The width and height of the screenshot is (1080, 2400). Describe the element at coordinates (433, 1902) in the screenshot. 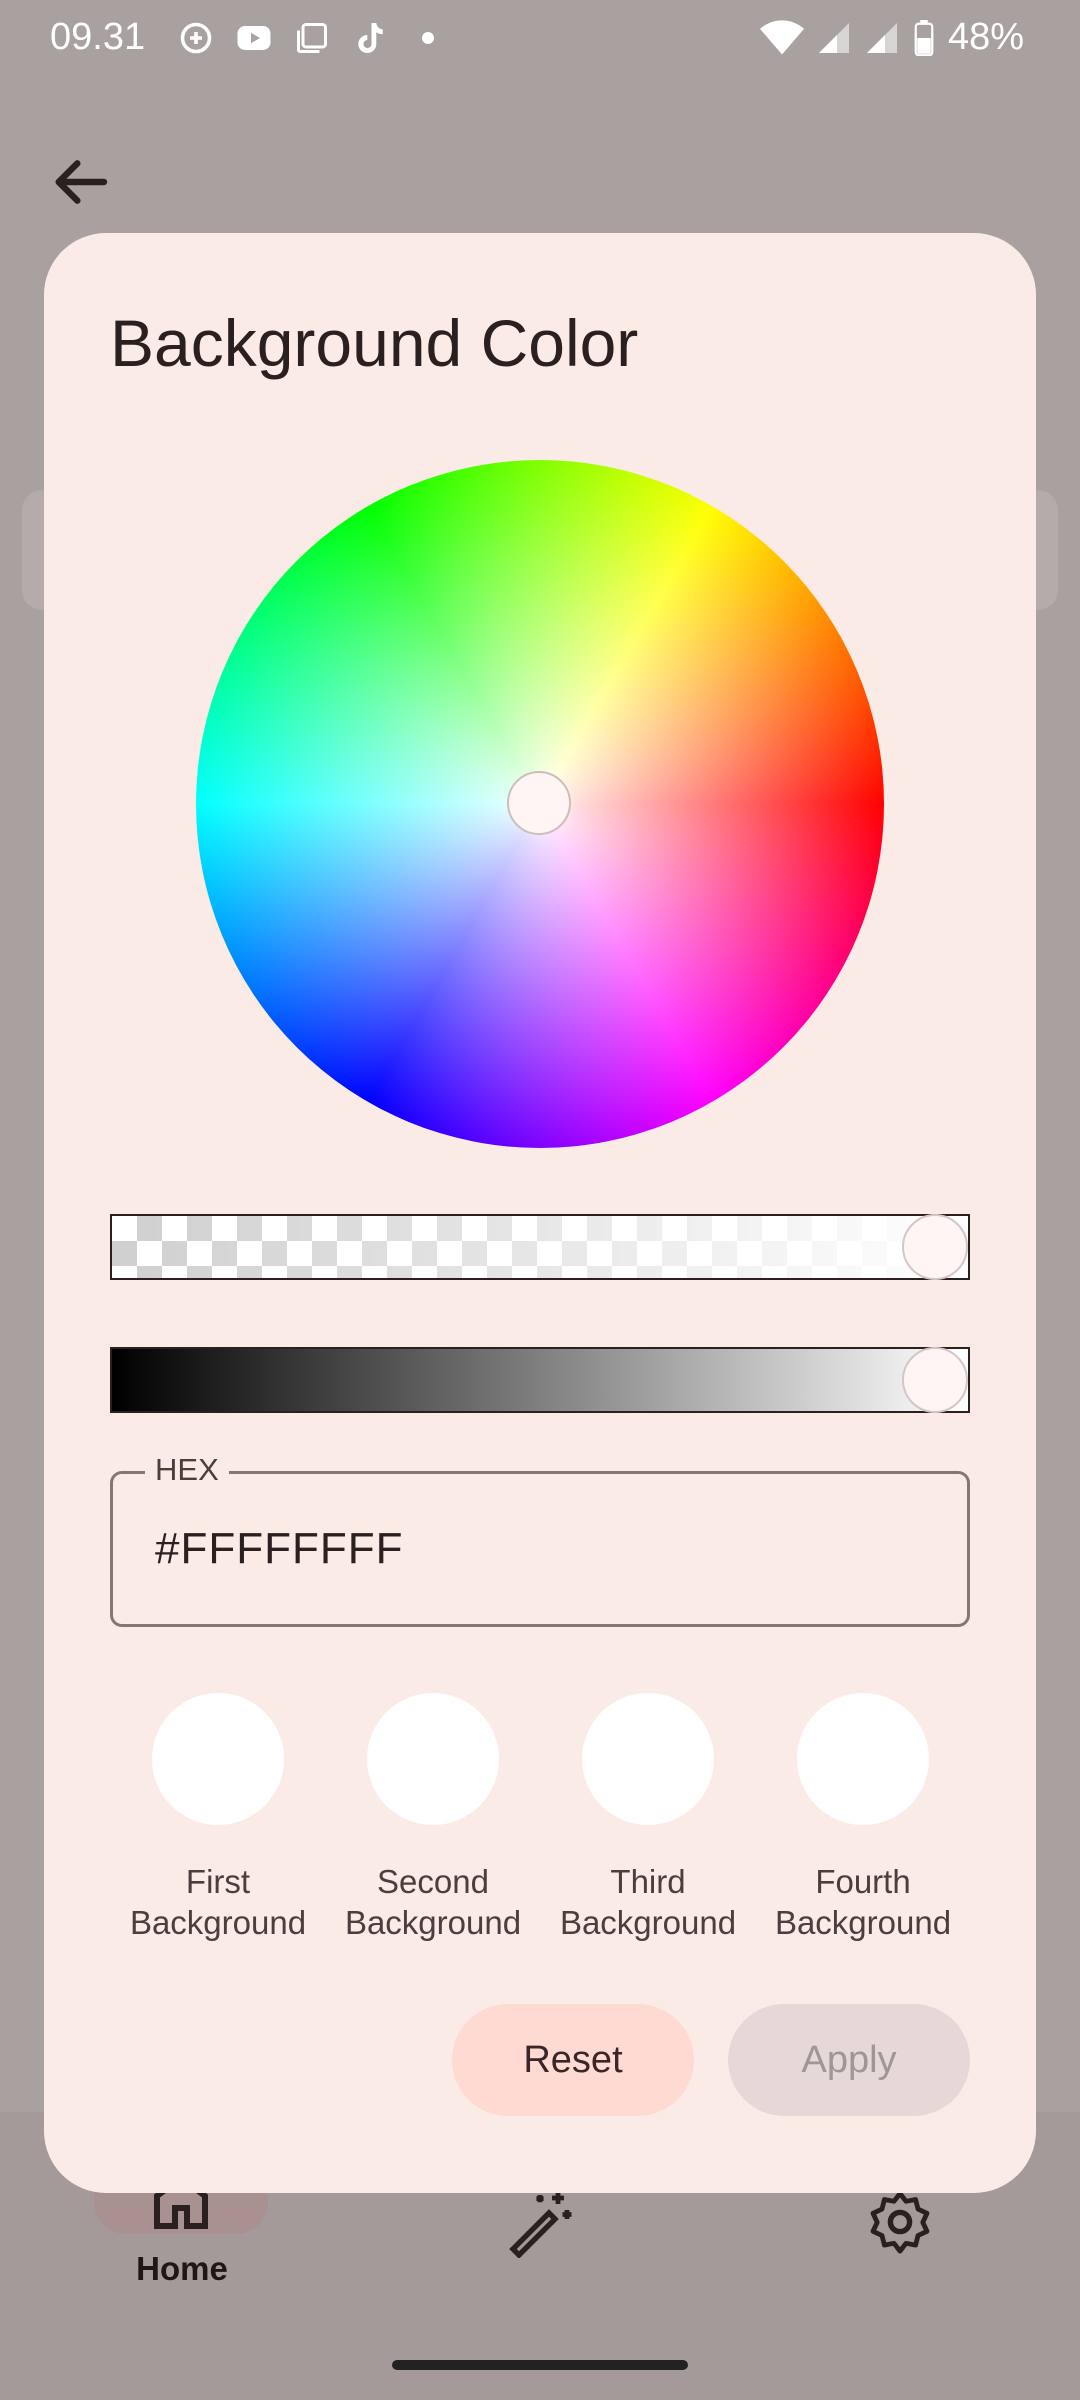

I see `swatch-label: Second Background` at that location.